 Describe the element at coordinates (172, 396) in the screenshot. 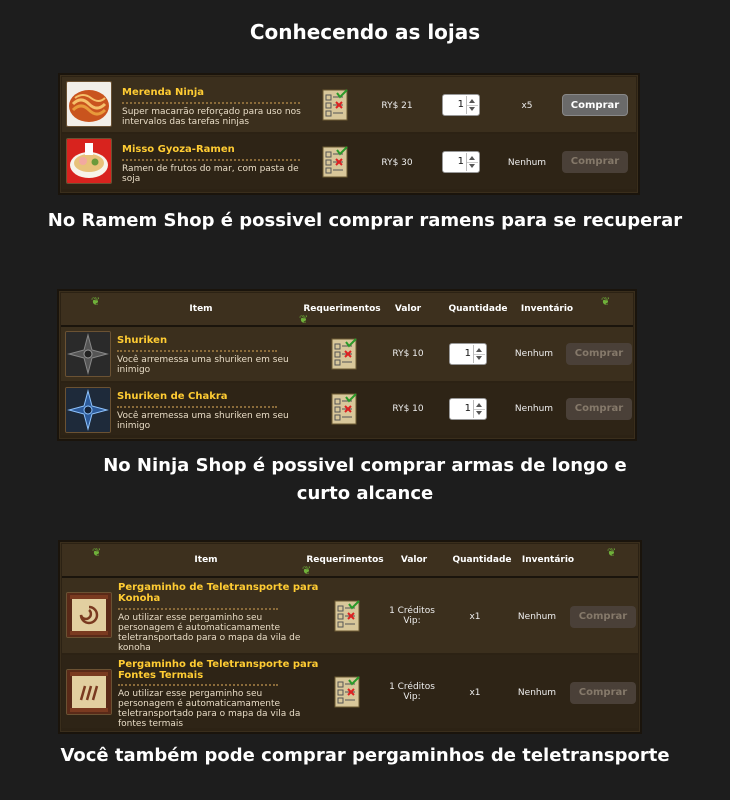

I see `item-name: Shuriken de Chakra` at that location.